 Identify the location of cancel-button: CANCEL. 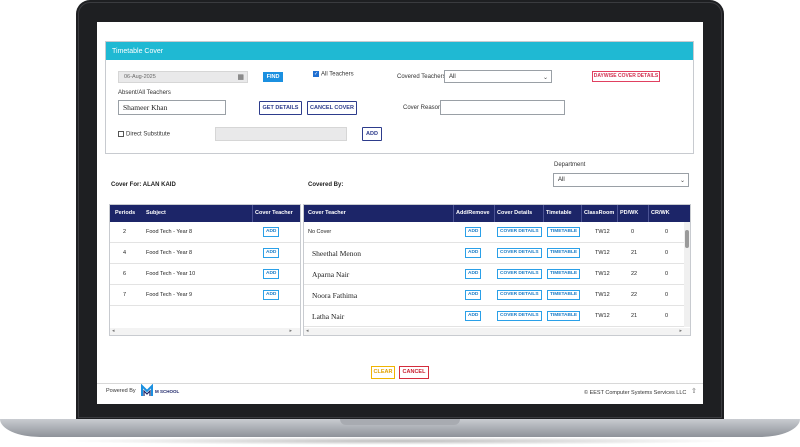
(414, 372).